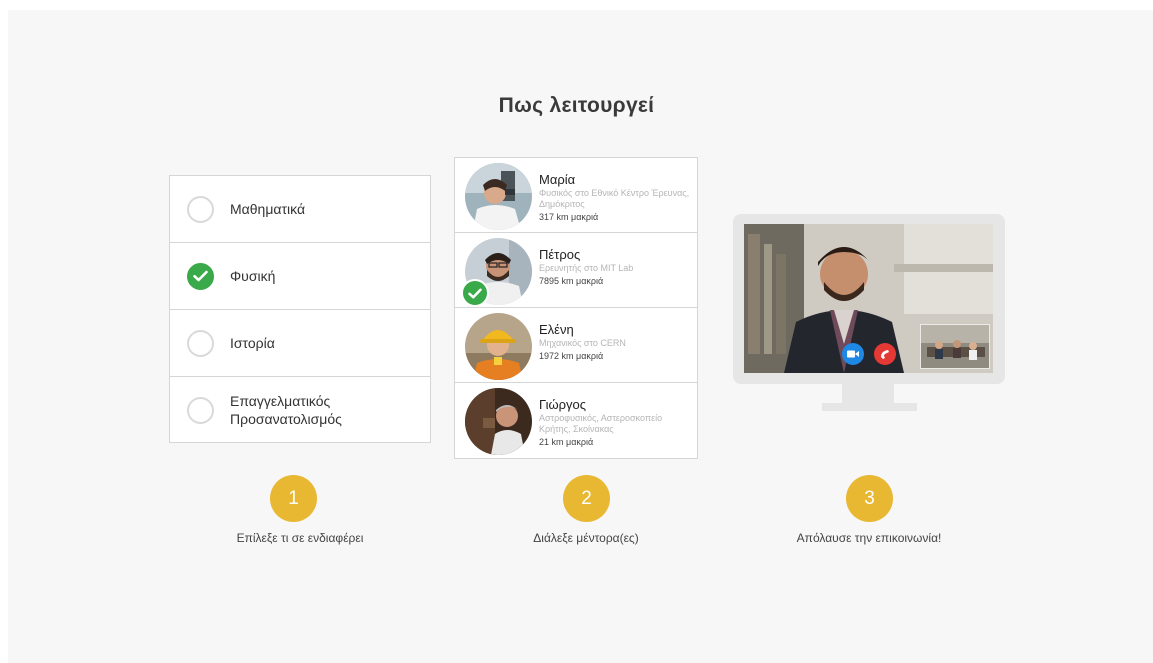 This screenshot has width=1153, height=663. I want to click on subject-label: Επαγγελματικός Προσανατολισμός, so click(286, 410).